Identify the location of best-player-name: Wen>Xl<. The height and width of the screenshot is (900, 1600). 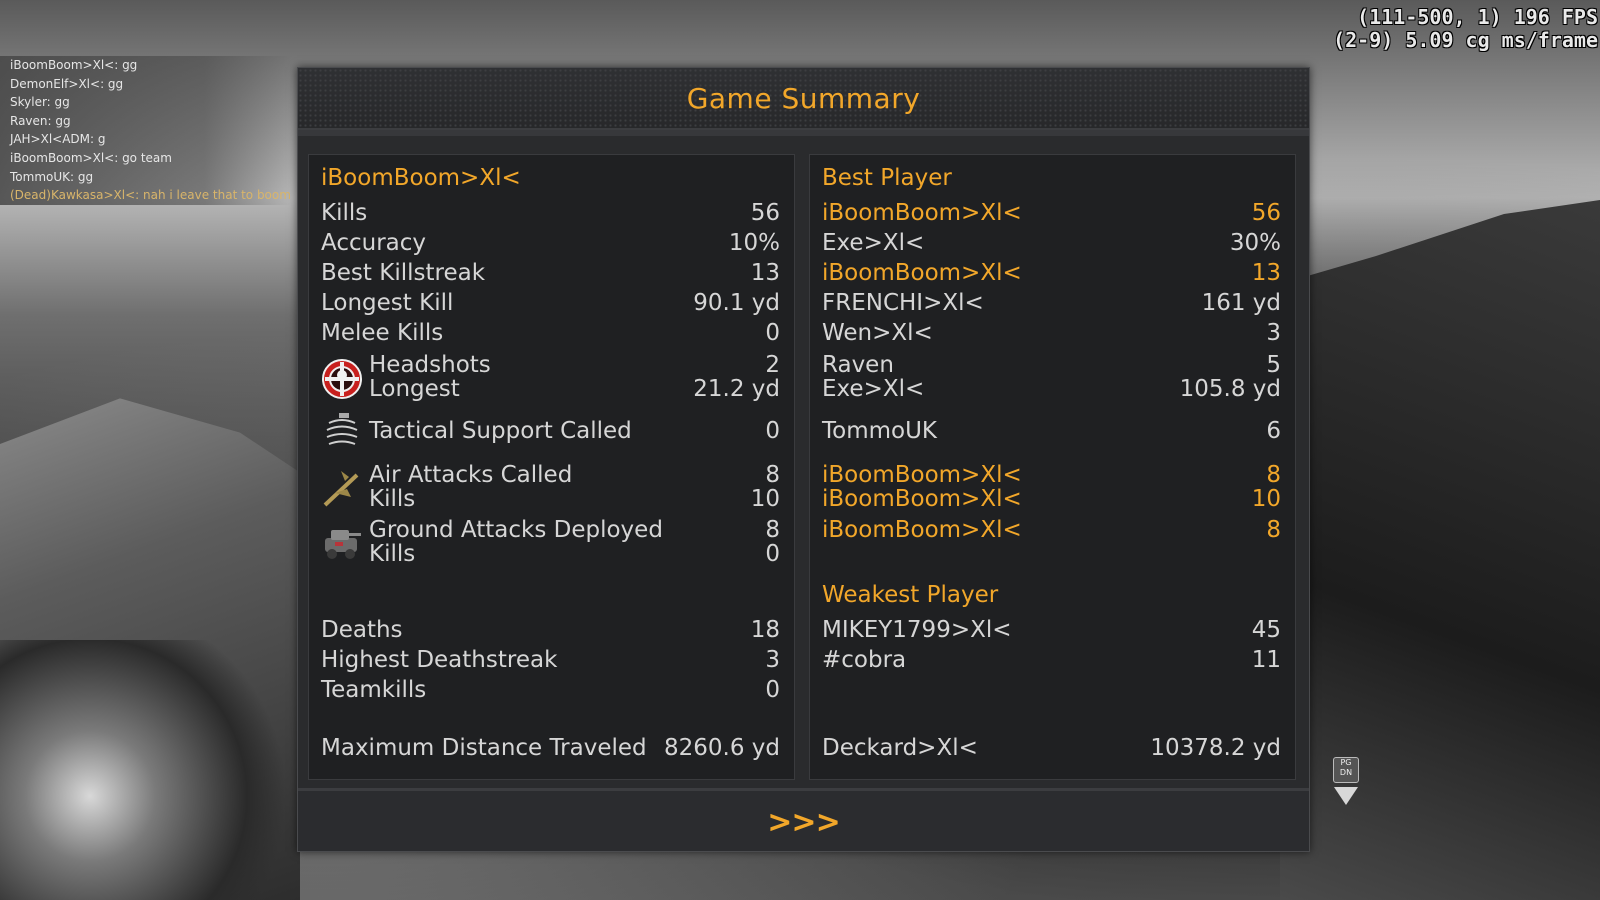
(877, 333).